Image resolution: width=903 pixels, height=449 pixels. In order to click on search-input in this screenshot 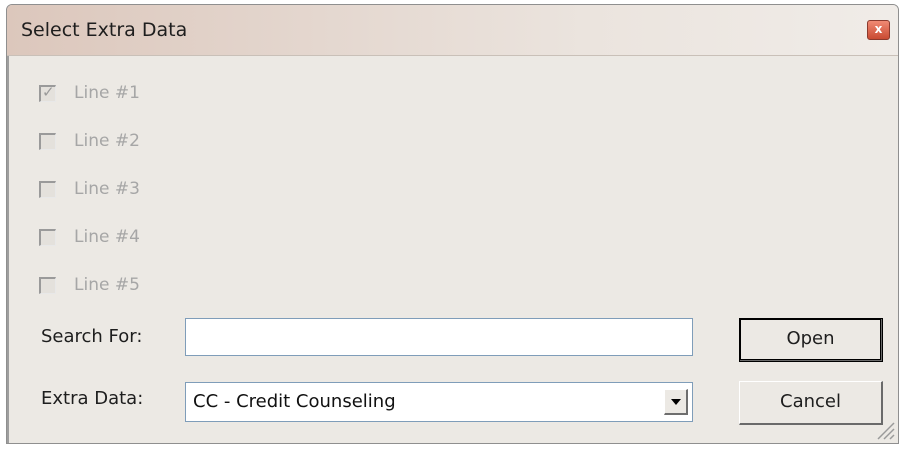, I will do `click(439, 337)`.